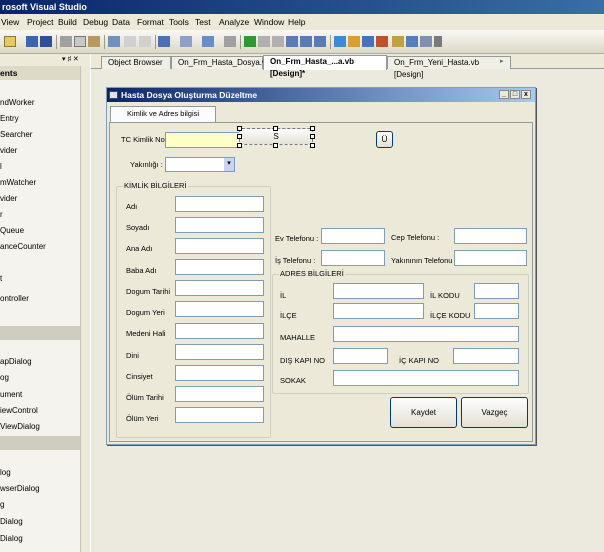 Image resolution: width=604 pixels, height=552 pixels. I want to click on toolbox-group-title: ents, so click(40, 73).